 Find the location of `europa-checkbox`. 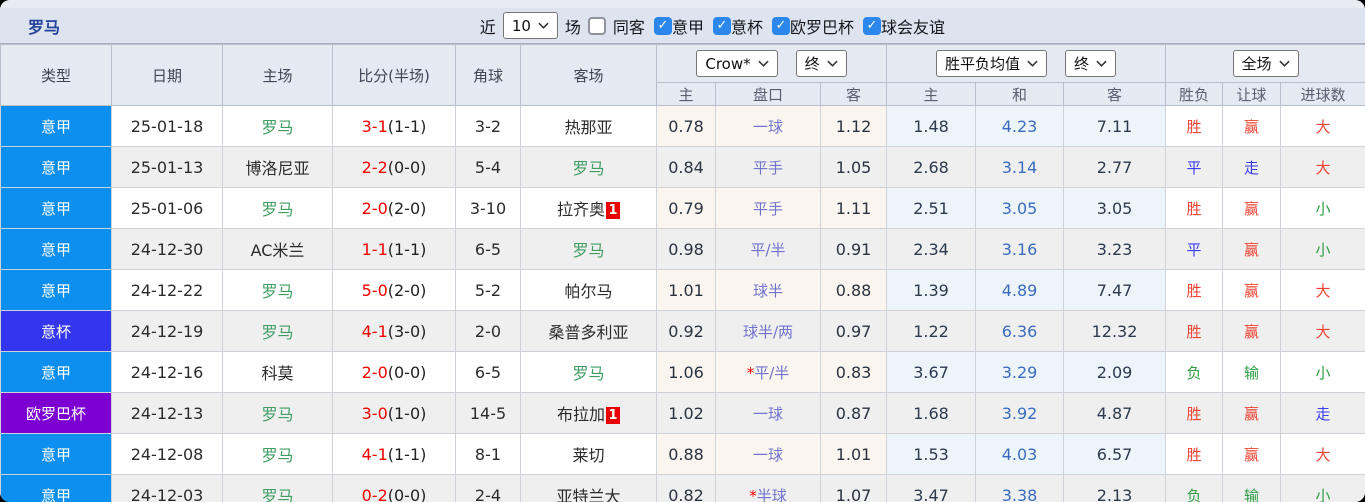

europa-checkbox is located at coordinates (780, 25).